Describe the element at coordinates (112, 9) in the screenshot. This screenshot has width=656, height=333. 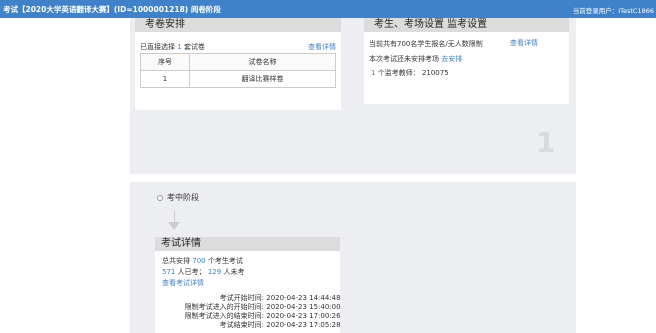
I see `exam-title: 考试【2020大学英语翻译大赛】(ID=1000001218) 阅卷阶段` at that location.